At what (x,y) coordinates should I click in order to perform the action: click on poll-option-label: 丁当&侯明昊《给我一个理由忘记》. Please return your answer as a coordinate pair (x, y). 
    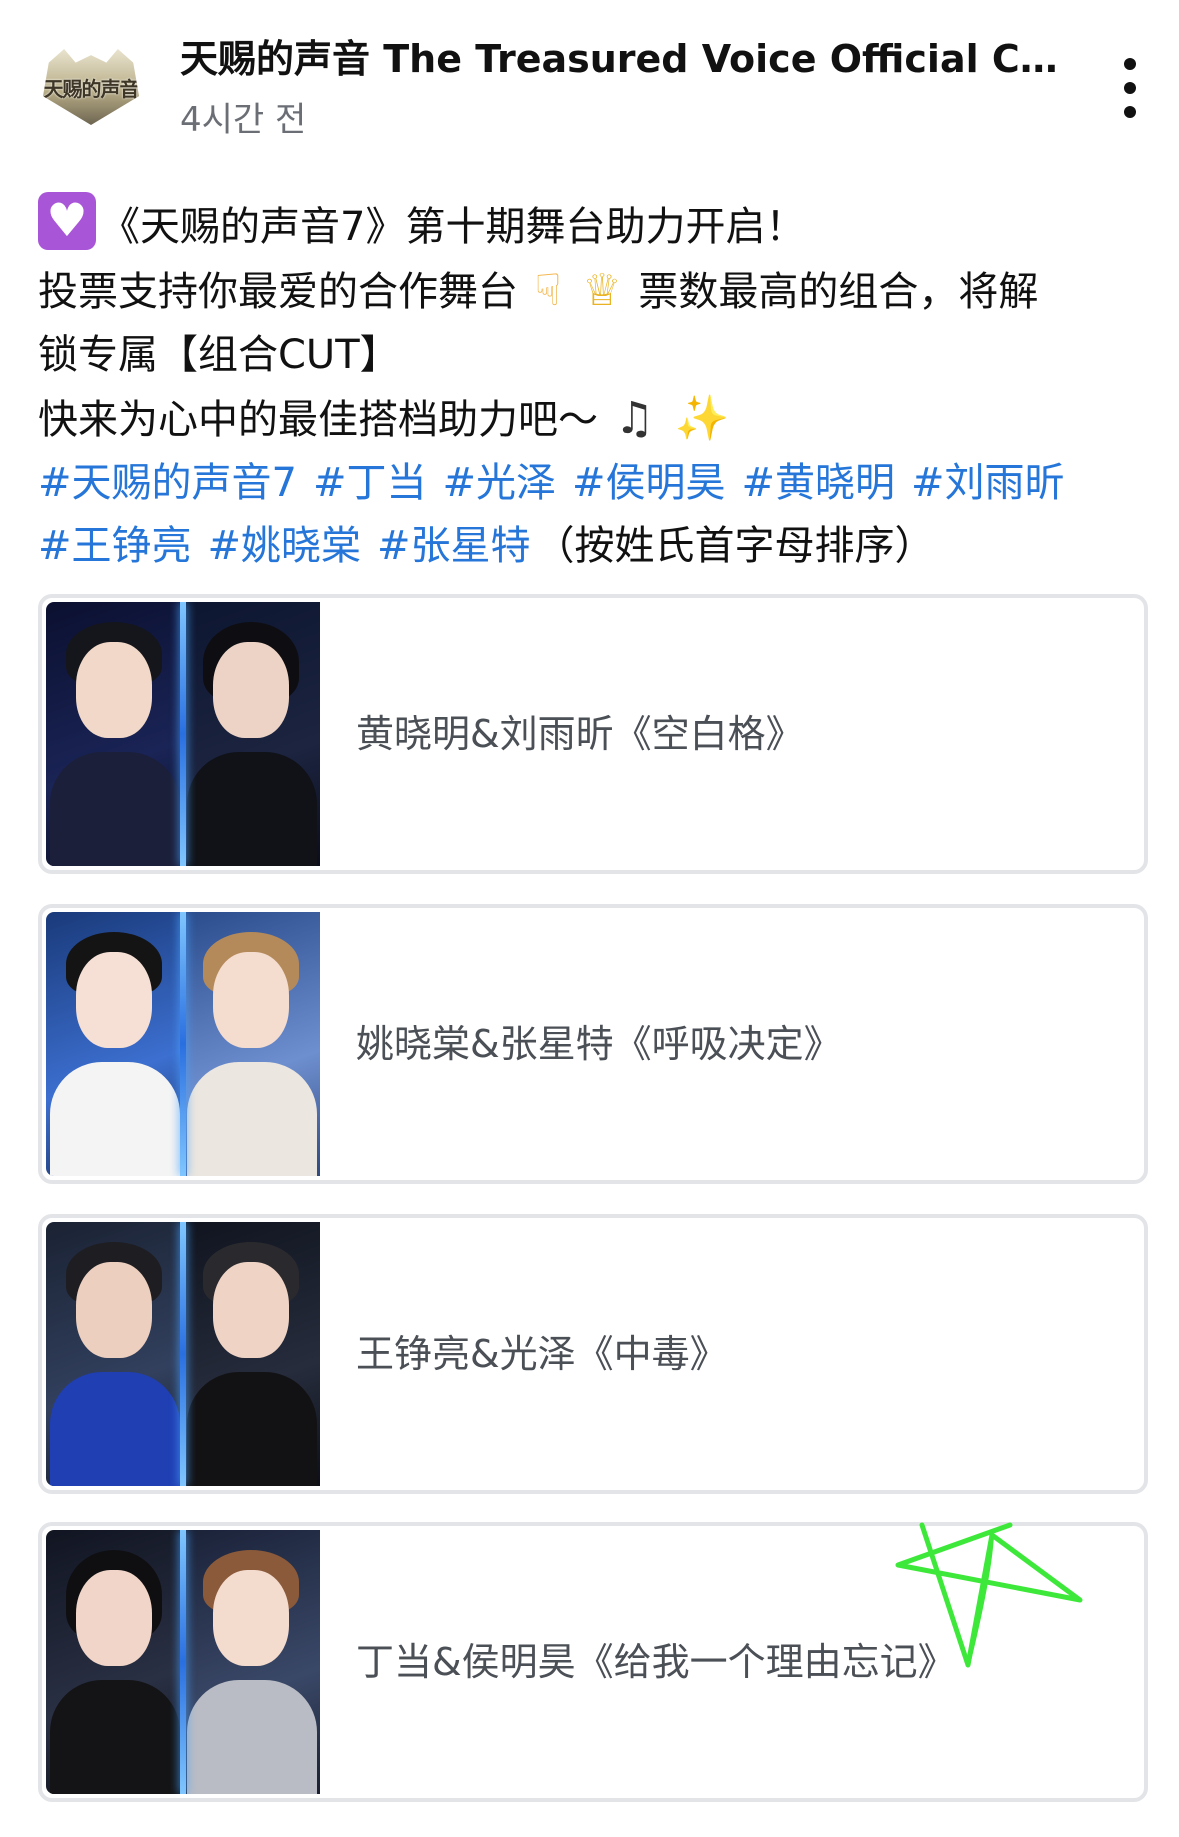
    Looking at the image, I should click on (656, 1661).